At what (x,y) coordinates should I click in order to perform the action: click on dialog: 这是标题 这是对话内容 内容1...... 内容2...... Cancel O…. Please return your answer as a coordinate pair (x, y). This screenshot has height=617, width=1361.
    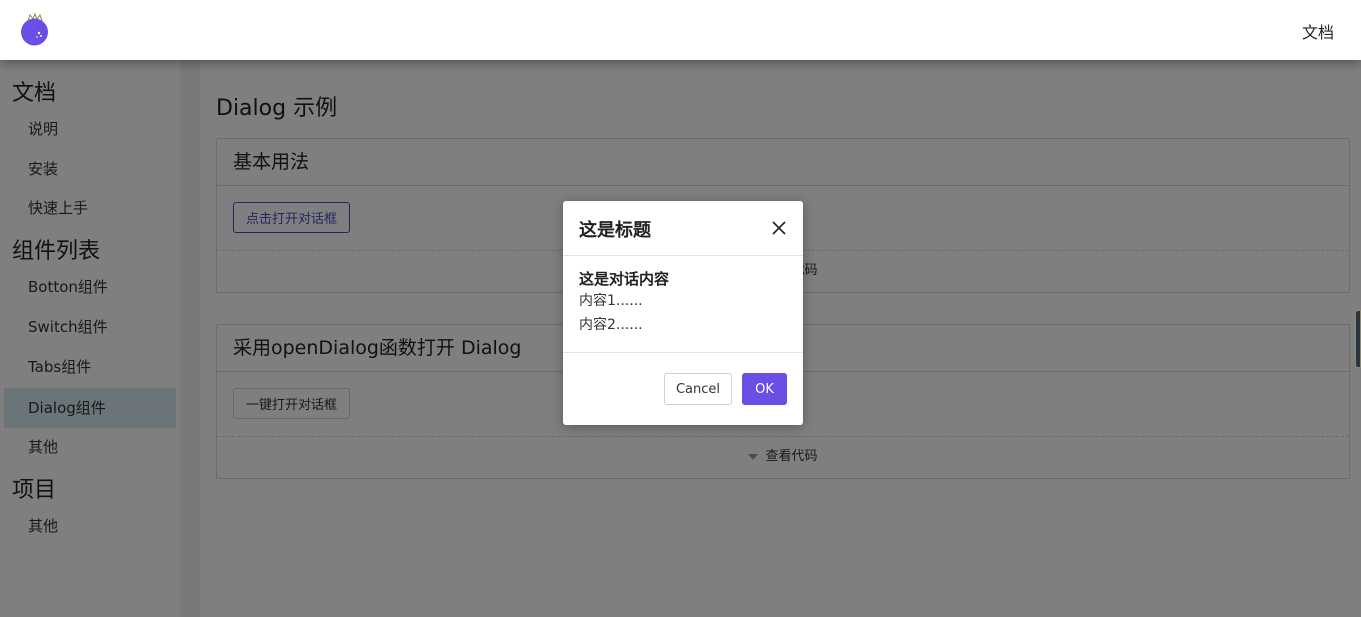
    Looking at the image, I should click on (683, 313).